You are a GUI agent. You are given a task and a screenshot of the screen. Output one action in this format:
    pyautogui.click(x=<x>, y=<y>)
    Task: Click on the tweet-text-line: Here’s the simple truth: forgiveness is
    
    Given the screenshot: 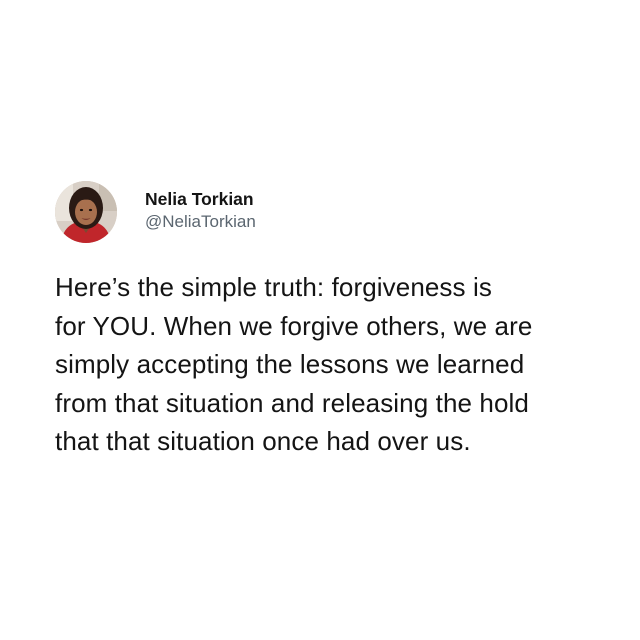 What is the action you would take?
    pyautogui.click(x=273, y=287)
    